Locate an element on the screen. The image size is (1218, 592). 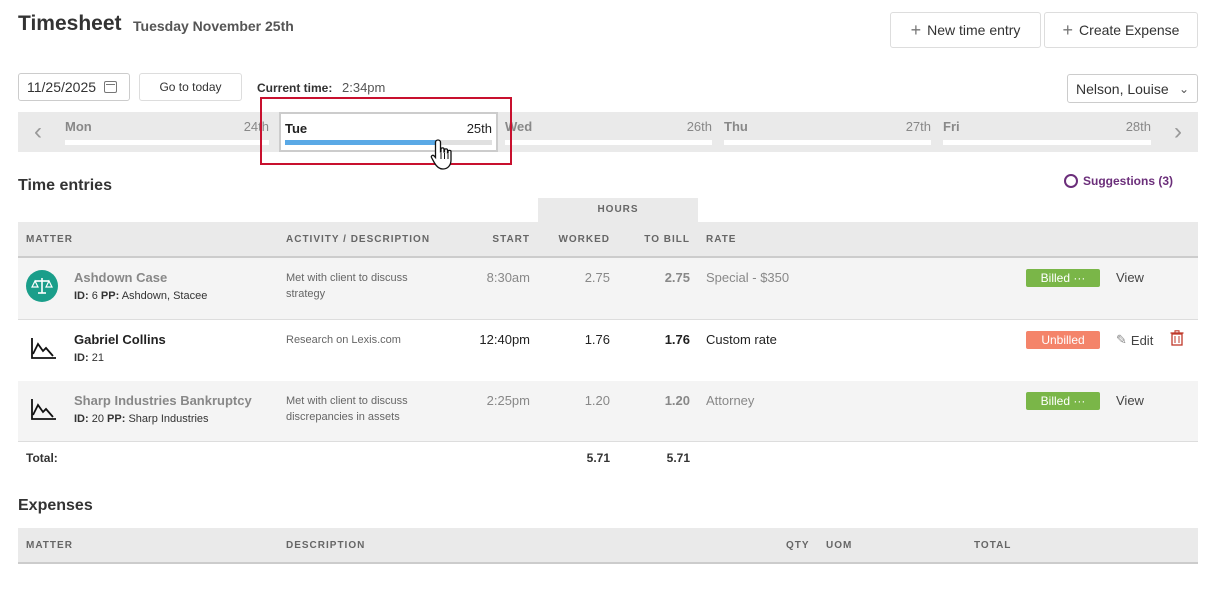
current-time-value: 2:34pm is located at coordinates (364, 87).